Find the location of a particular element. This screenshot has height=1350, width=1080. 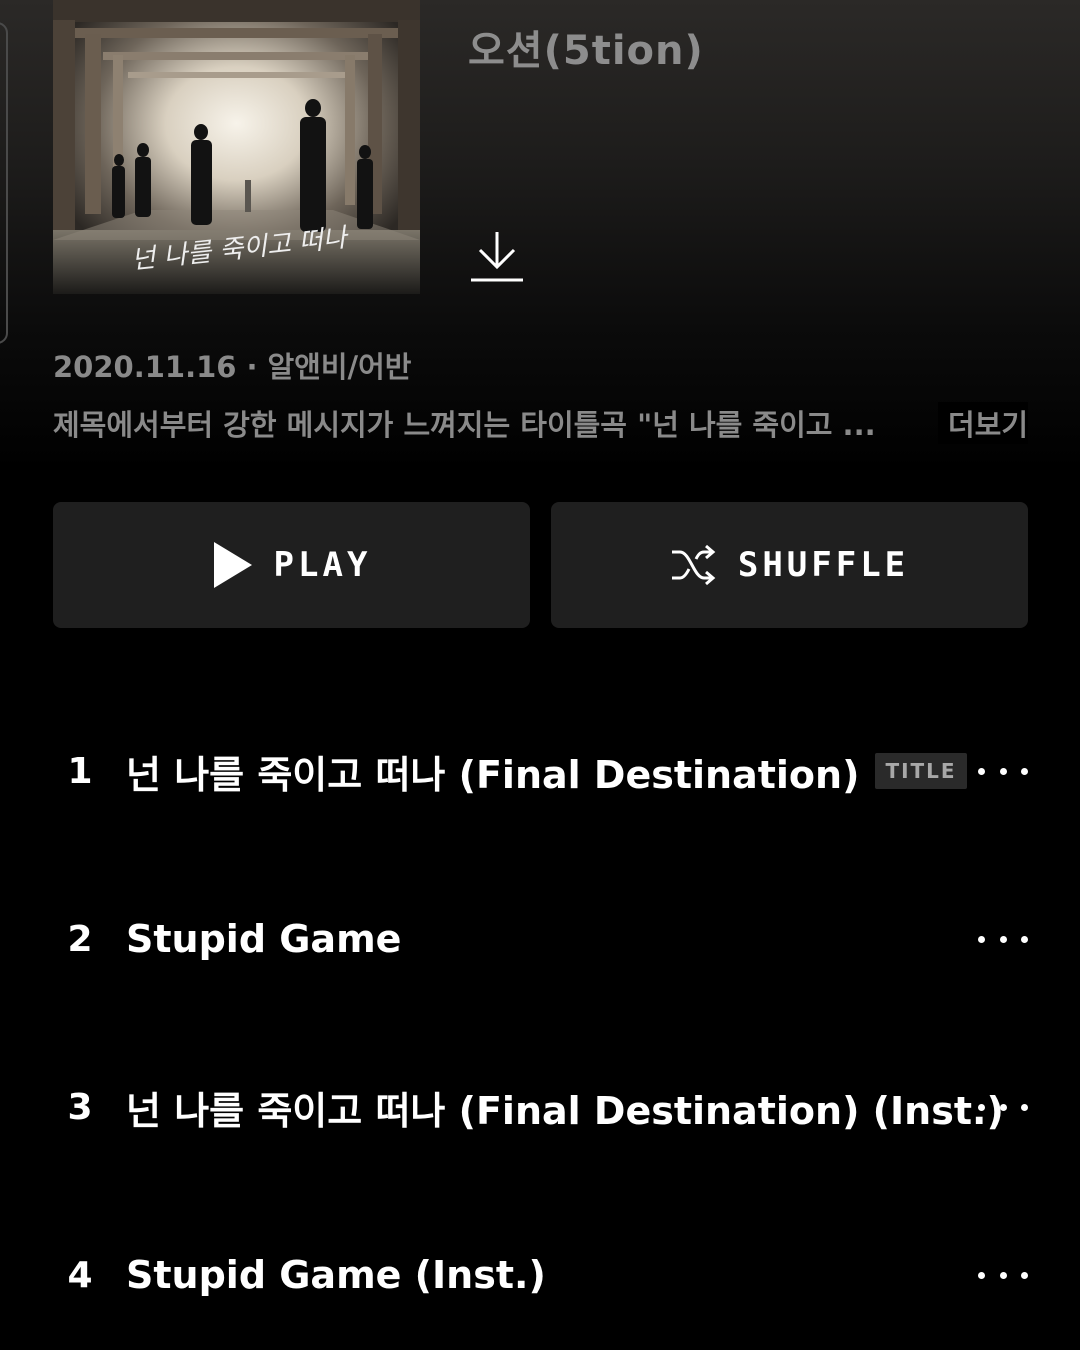

album-cover: 넌 나를 죽이고 떠나 is located at coordinates (236, 147).